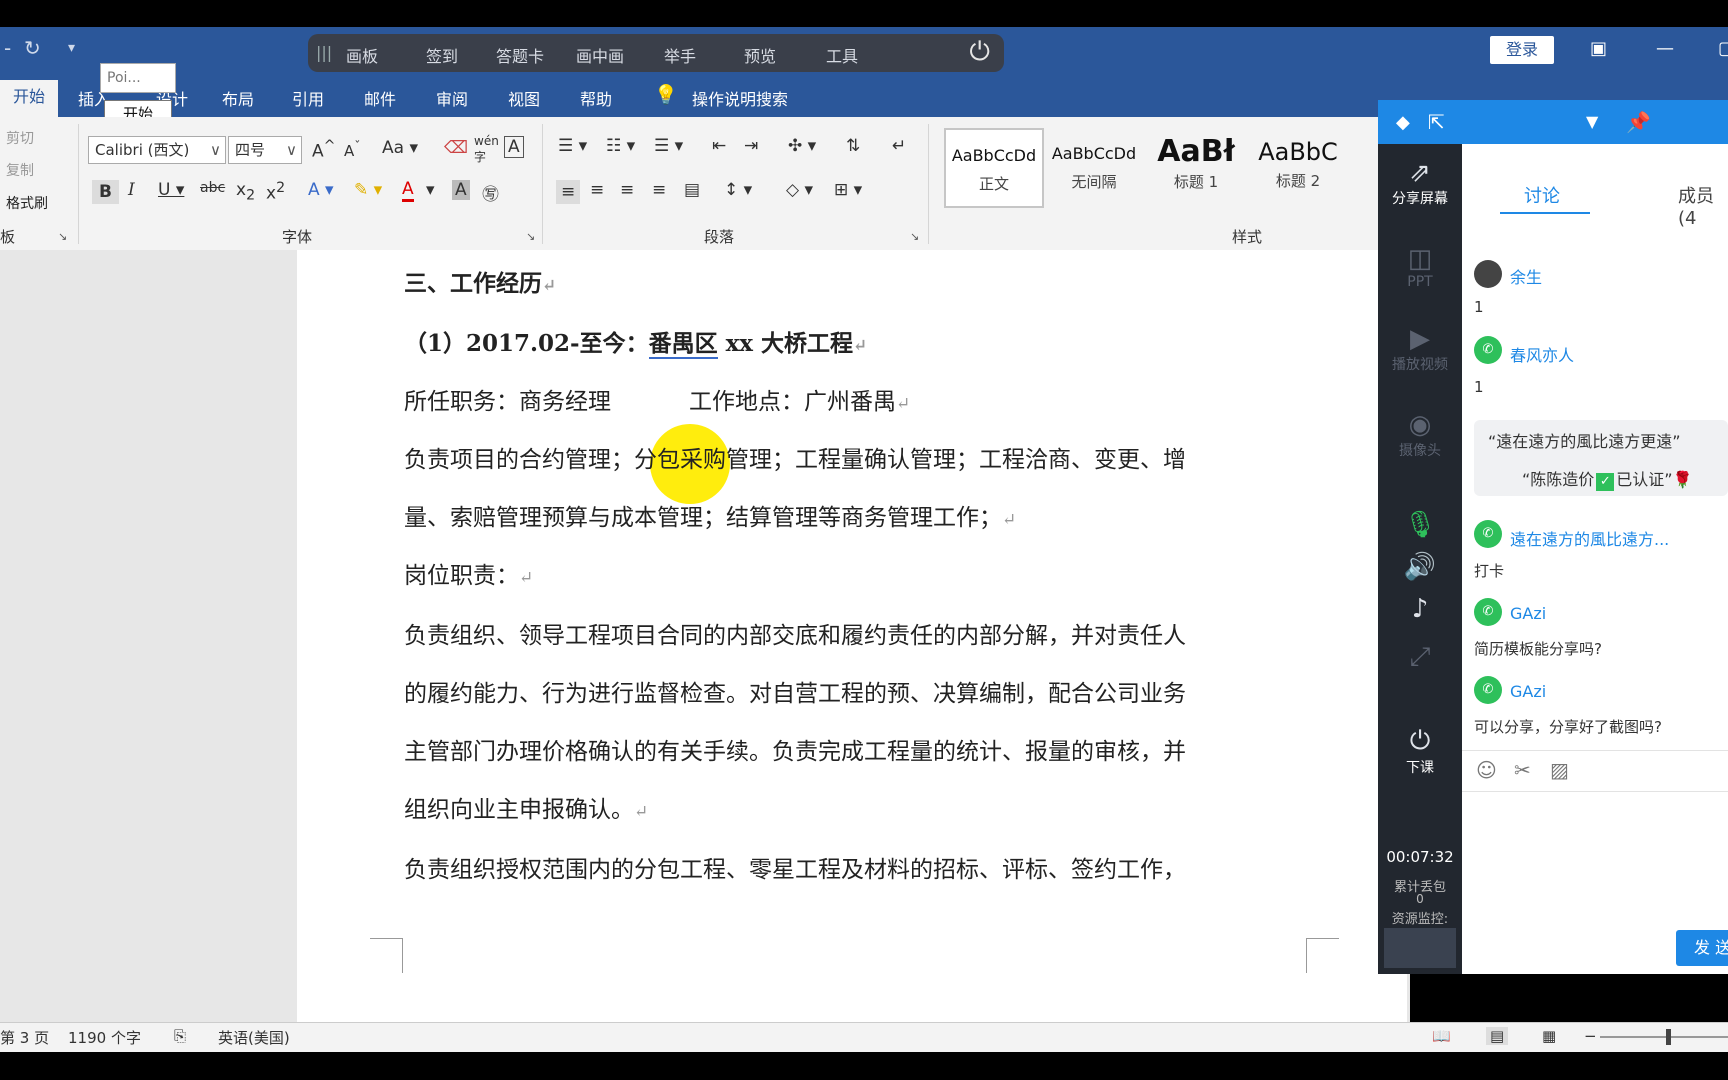 Image resolution: width=1728 pixels, height=1080 pixels. Describe the element at coordinates (1522, 50) in the screenshot. I see `login-button: 登录` at that location.